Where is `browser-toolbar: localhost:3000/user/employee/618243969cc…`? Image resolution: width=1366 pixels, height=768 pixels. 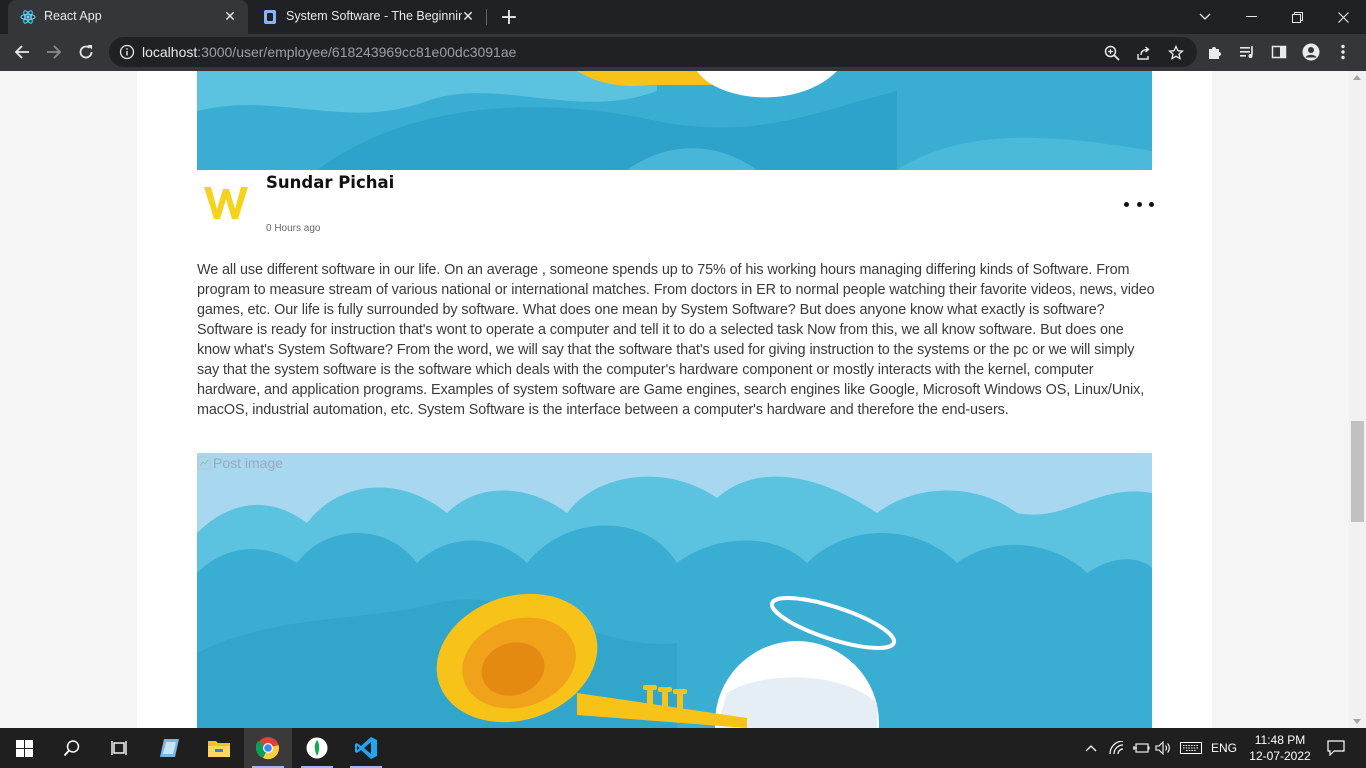
browser-toolbar: localhost:3000/user/employee/618243969cc… is located at coordinates (683, 52).